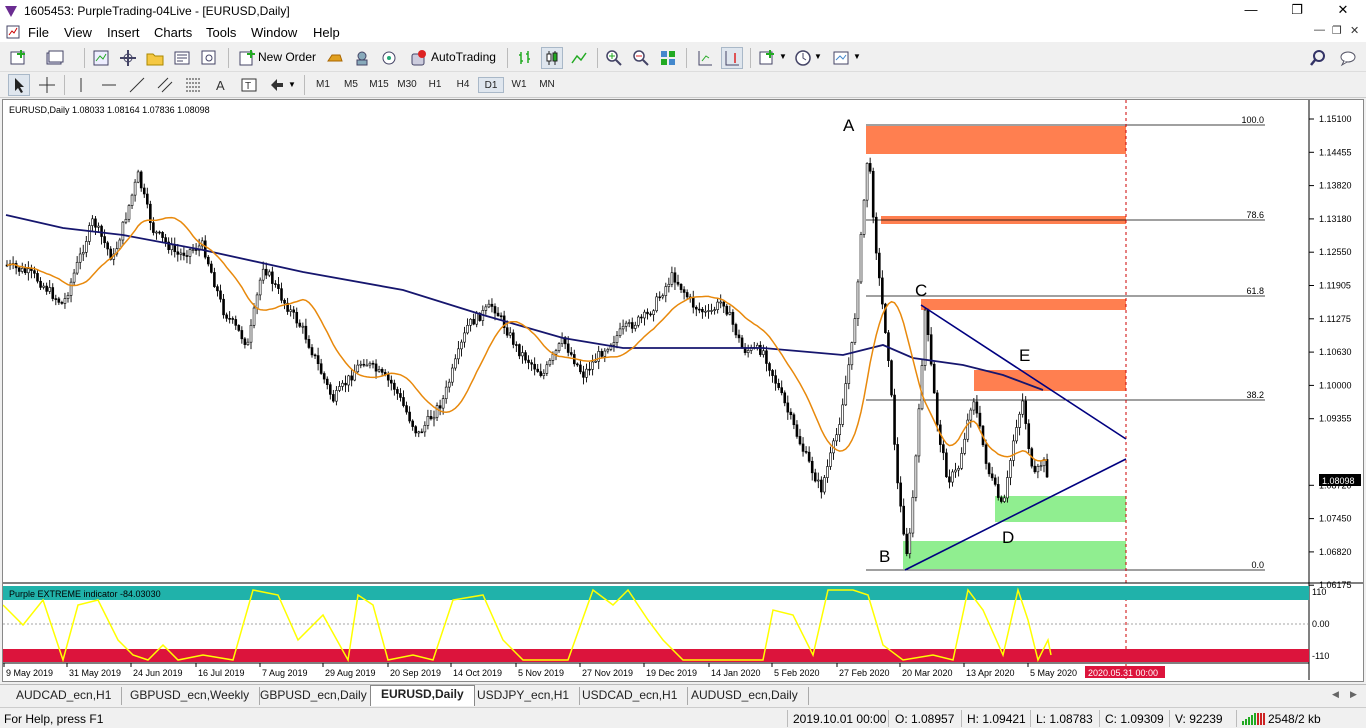  What do you see at coordinates (1318, 58) in the screenshot?
I see `search-button` at bounding box center [1318, 58].